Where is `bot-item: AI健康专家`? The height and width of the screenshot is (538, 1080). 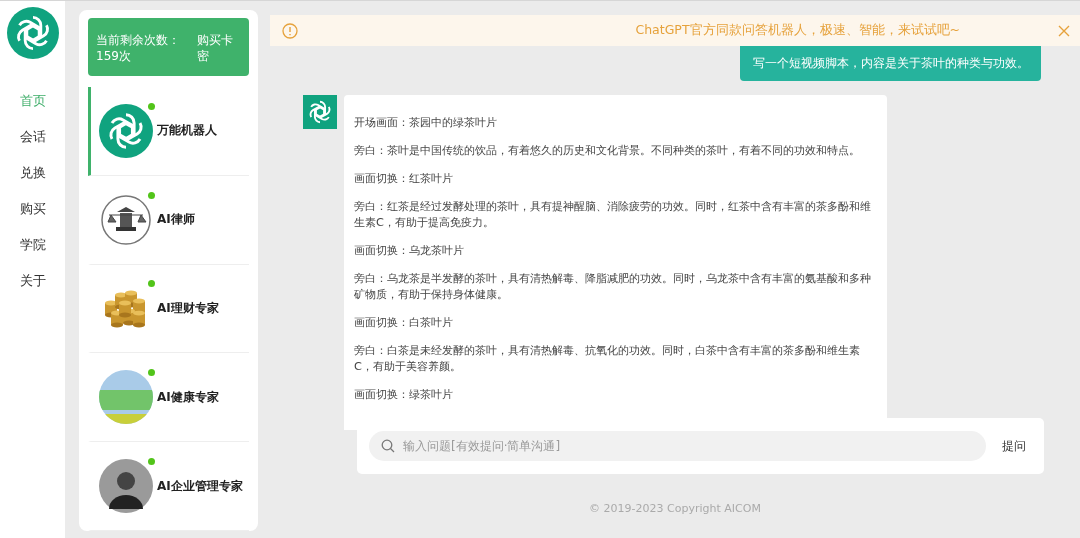
bot-item: AI健康专家 is located at coordinates (168, 398).